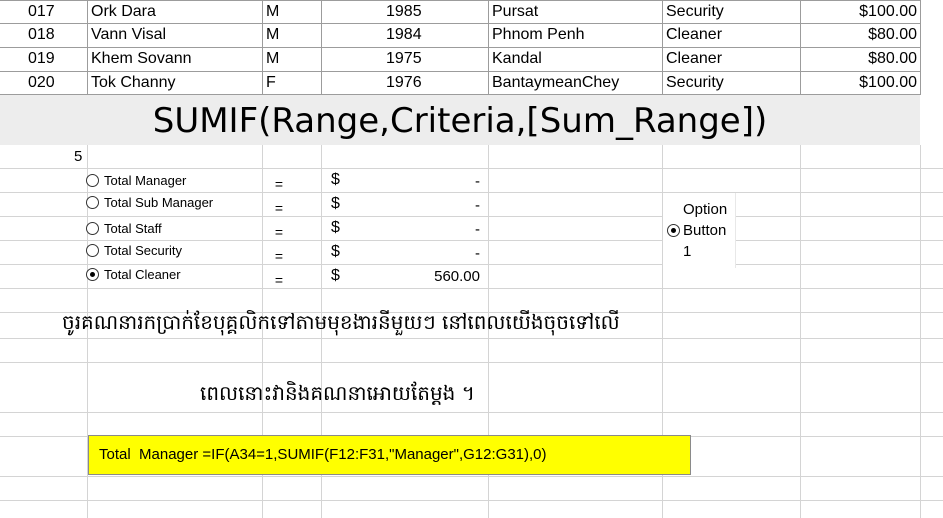 This screenshot has width=943, height=518. Describe the element at coordinates (159, 202) in the screenshot. I see `option-label: Total Sub Manager` at that location.